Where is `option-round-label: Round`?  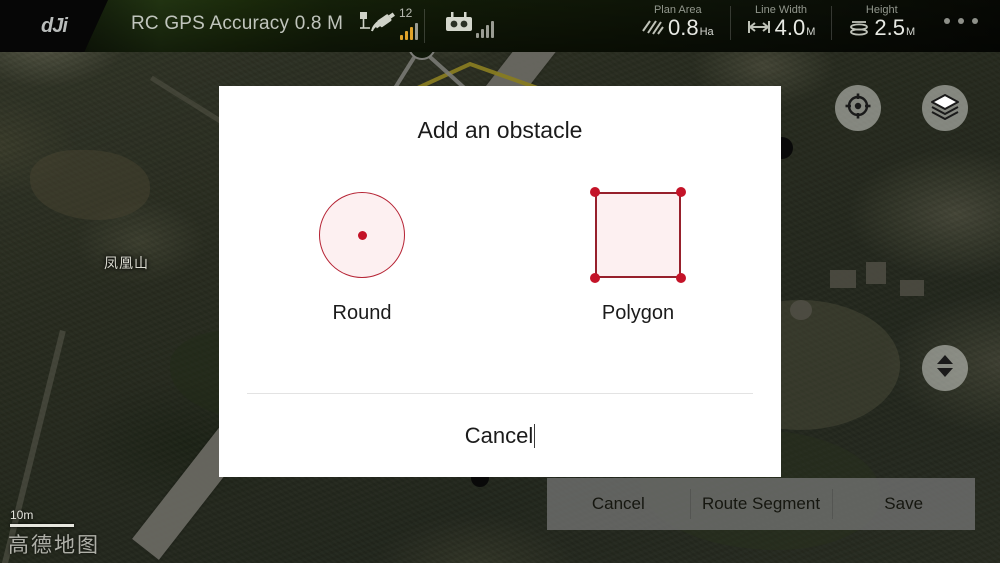
option-round-label: Round is located at coordinates (362, 313).